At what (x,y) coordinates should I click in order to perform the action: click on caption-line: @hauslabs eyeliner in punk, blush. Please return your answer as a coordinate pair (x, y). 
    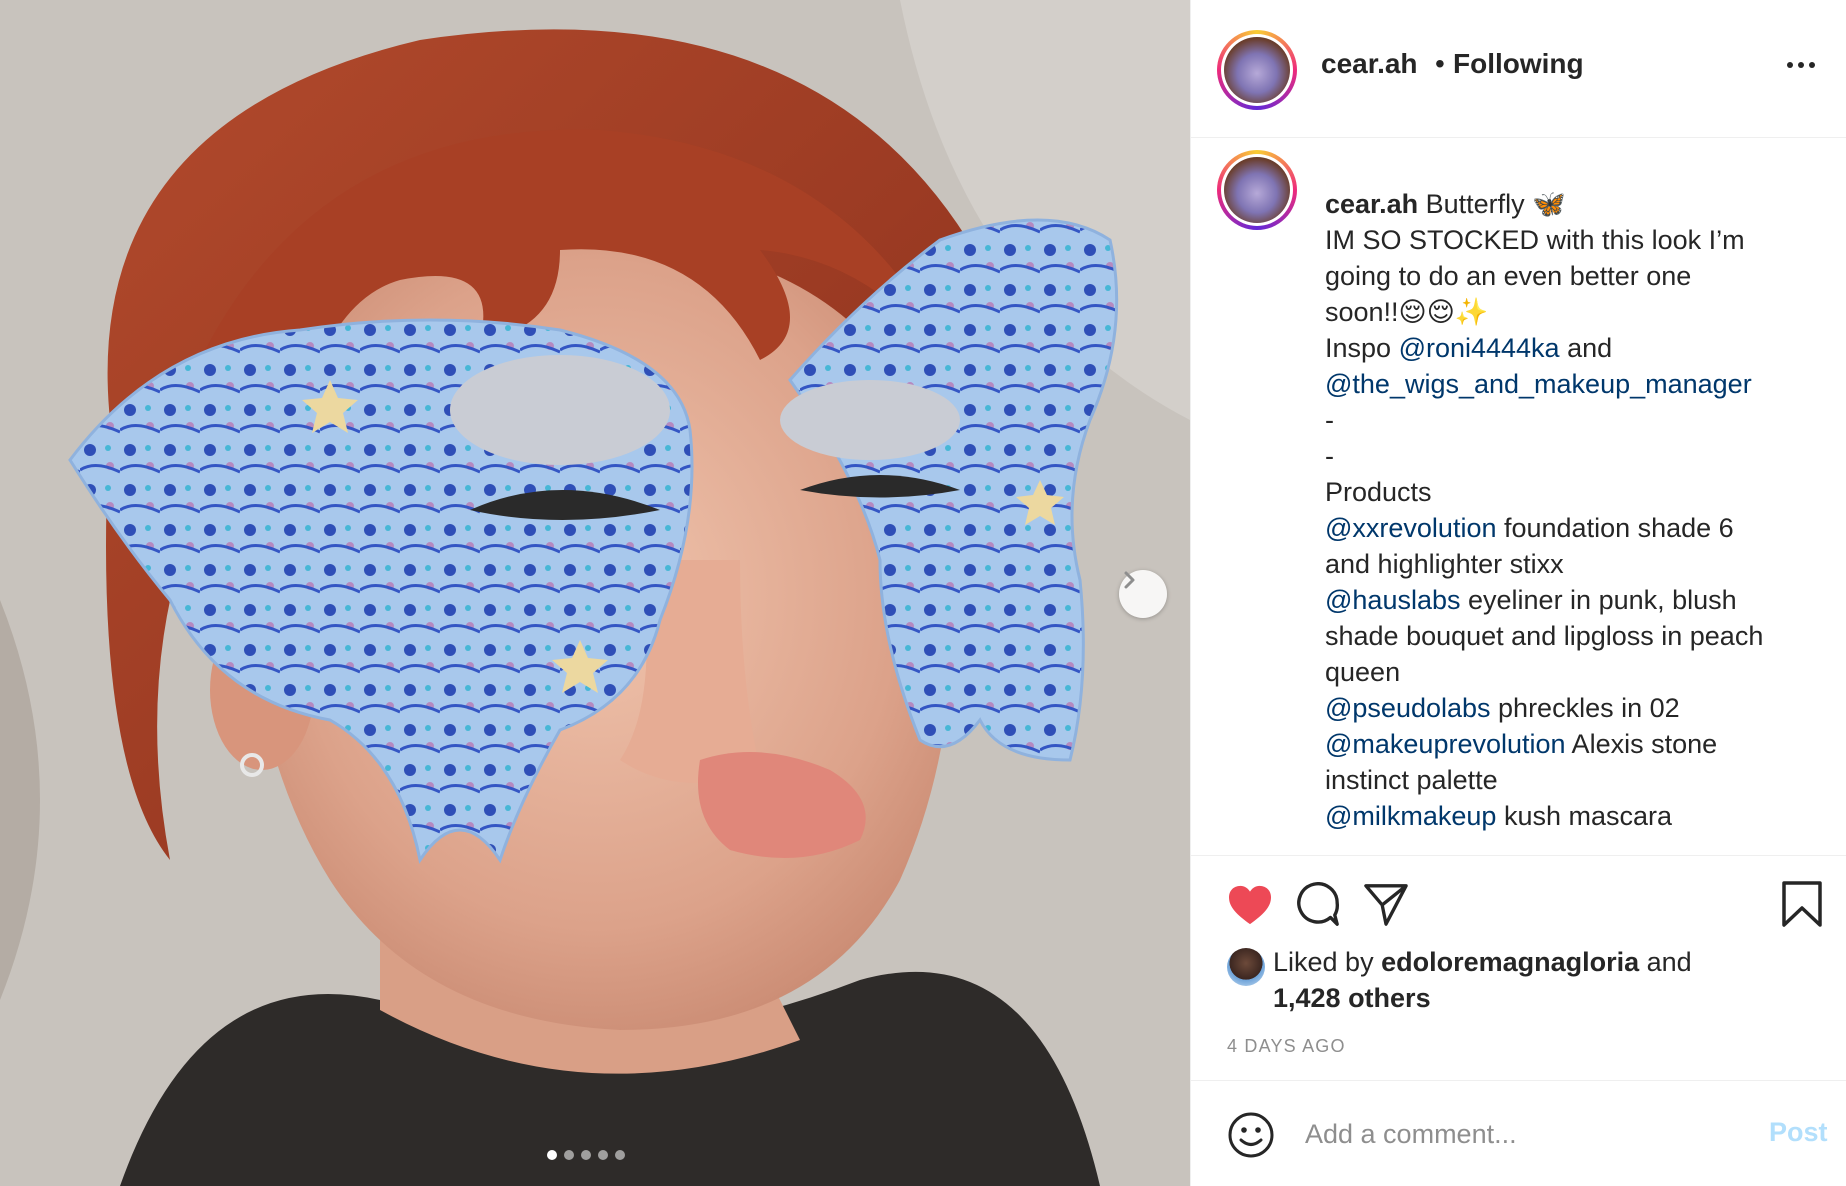
    Looking at the image, I should click on (1575, 600).